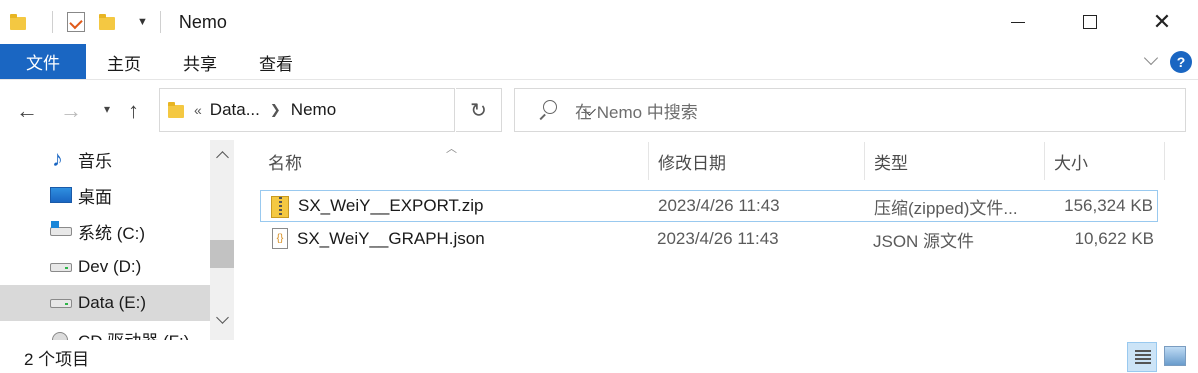 This screenshot has width=1198, height=373. I want to click on details-view-icon, so click(1142, 357).